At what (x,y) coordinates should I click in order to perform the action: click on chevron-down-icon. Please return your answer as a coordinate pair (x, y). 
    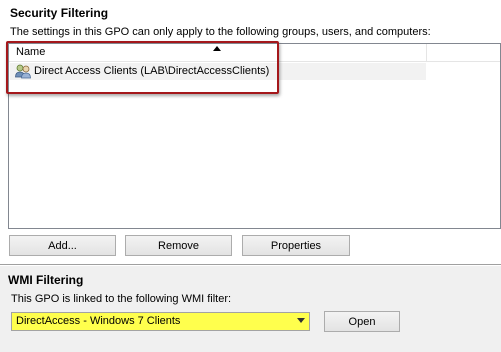
    Looking at the image, I should click on (301, 320).